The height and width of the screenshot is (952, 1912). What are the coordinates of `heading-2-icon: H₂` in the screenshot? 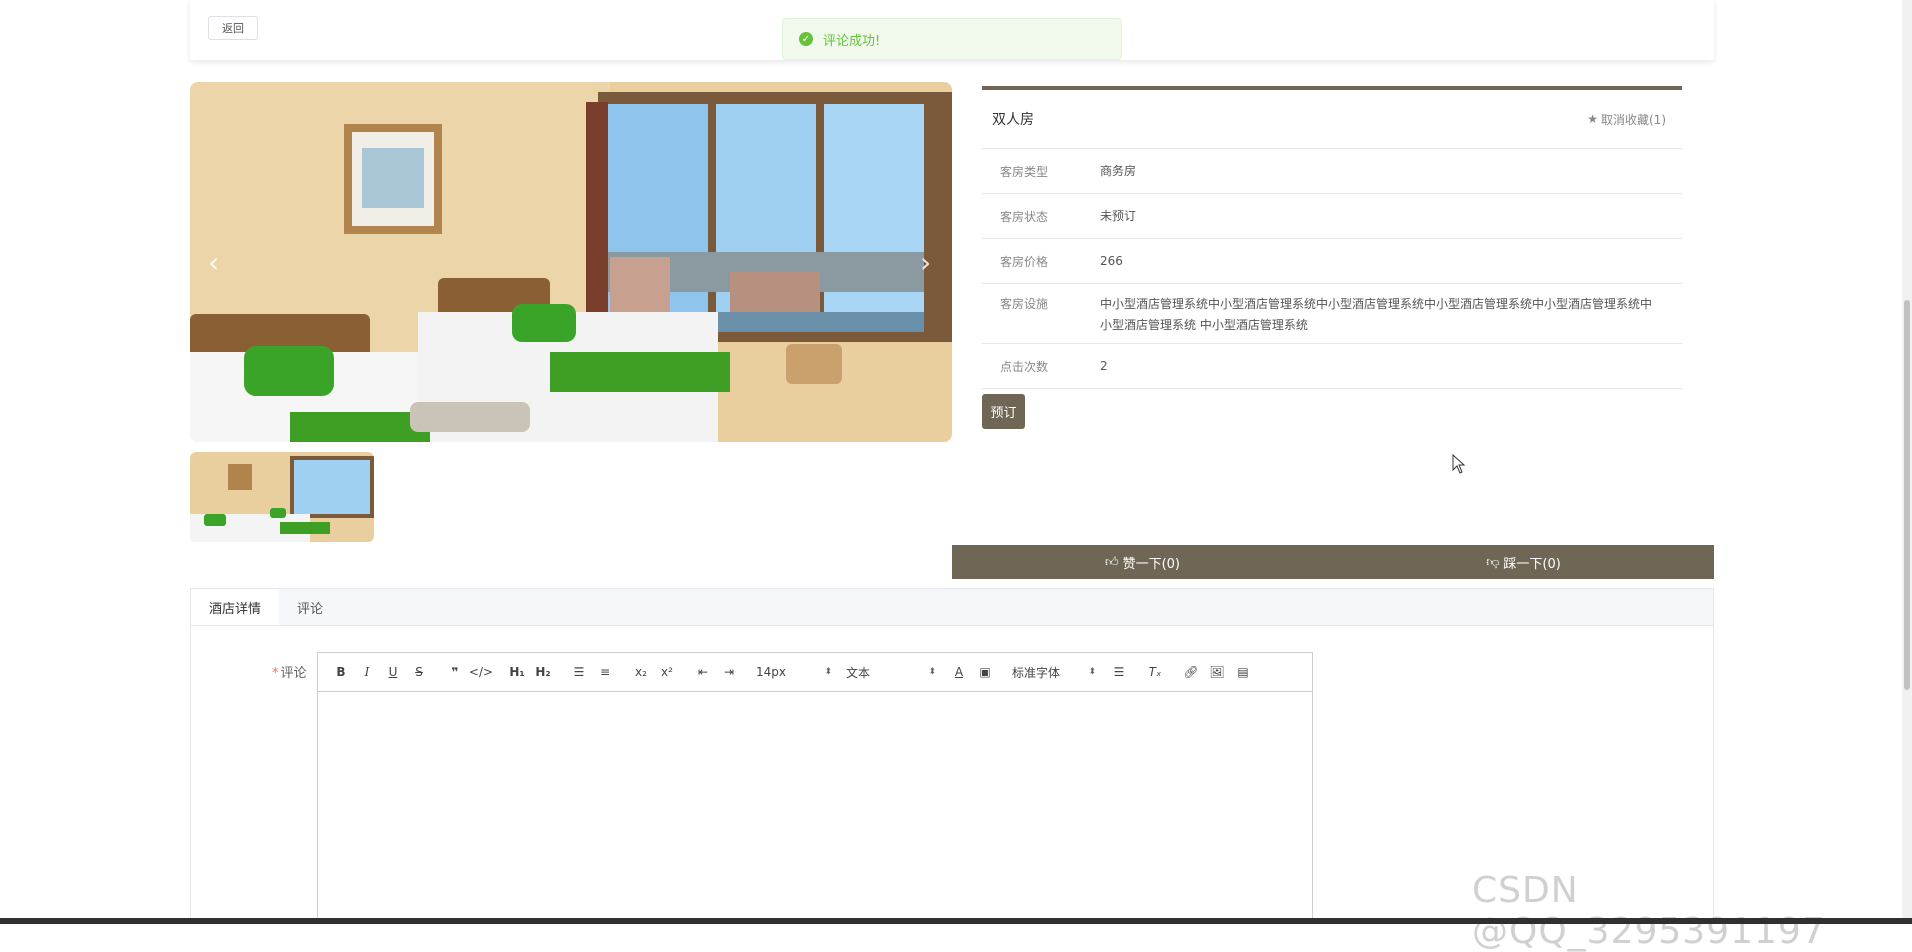 It's located at (543, 672).